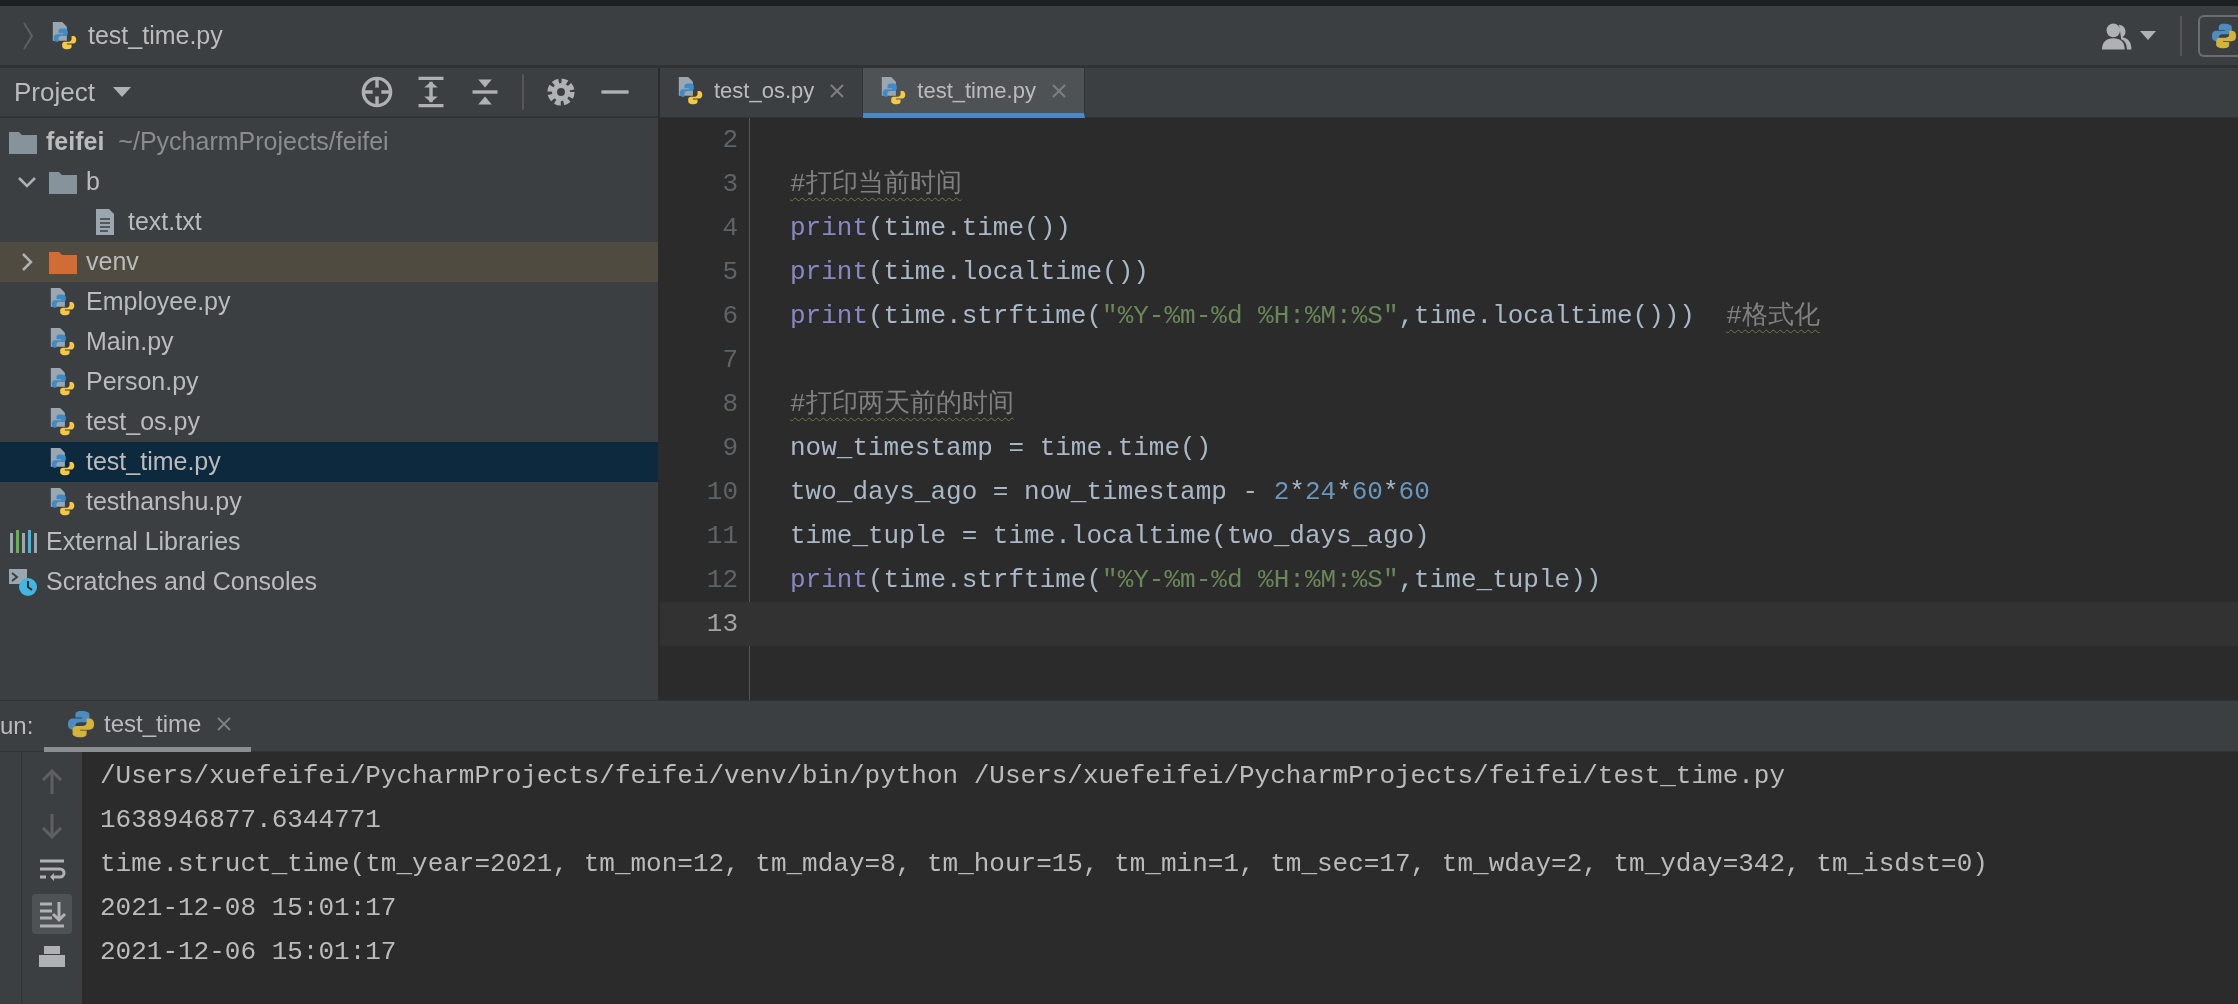 Image resolution: width=2238 pixels, height=1004 pixels. What do you see at coordinates (23, 582) in the screenshot?
I see `scratches-icon` at bounding box center [23, 582].